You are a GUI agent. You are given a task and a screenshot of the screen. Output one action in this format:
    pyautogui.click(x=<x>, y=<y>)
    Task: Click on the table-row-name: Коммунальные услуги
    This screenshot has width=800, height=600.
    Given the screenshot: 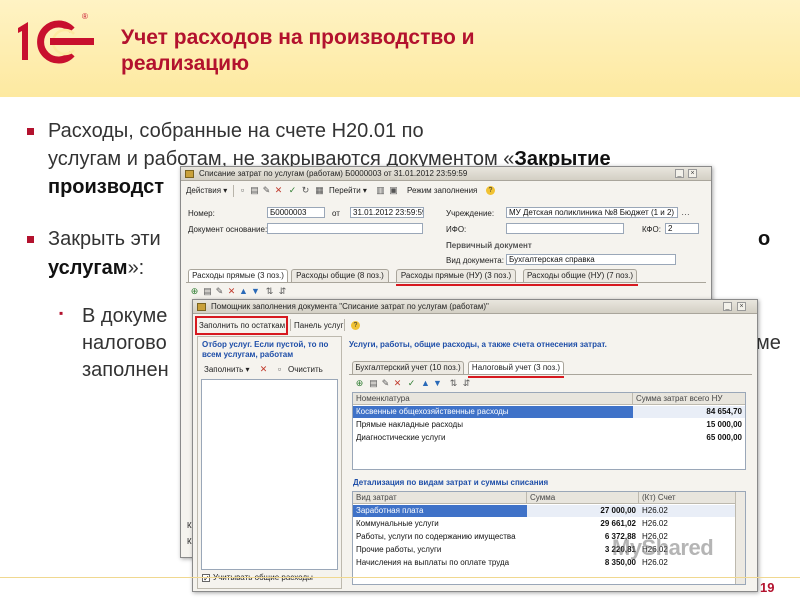 What is the action you would take?
    pyautogui.click(x=440, y=524)
    